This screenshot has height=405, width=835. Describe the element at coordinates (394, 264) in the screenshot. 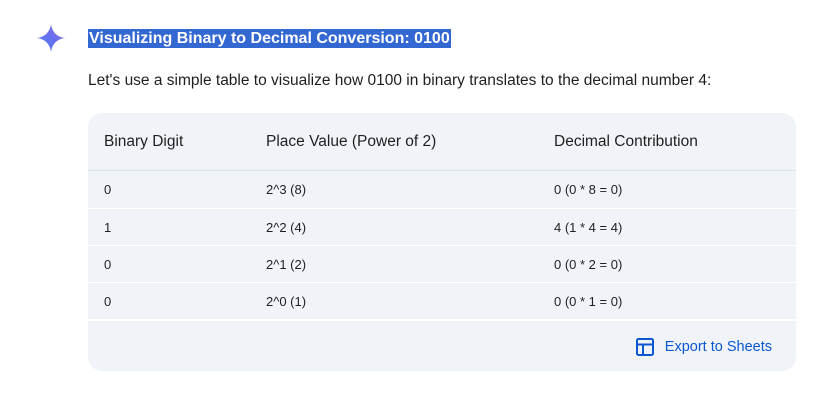

I see `place-value-cell: 2^1 (2)` at that location.